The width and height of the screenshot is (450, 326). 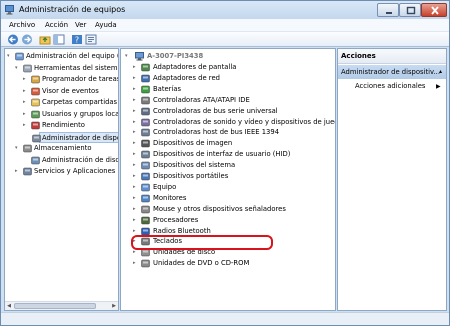 What do you see at coordinates (75, 137) in the screenshot?
I see `tree-item: Administrador de dispo` at bounding box center [75, 137].